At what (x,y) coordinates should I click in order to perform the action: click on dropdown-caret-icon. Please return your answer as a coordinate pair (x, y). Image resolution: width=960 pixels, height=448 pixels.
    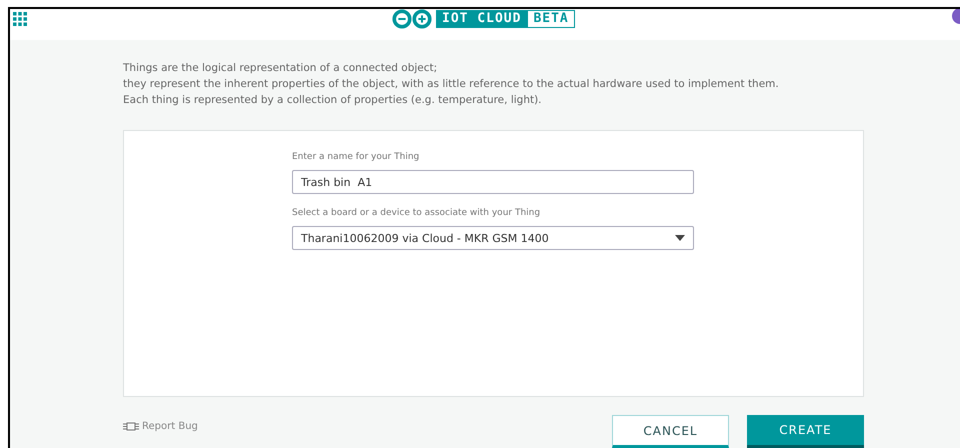
    Looking at the image, I should click on (680, 238).